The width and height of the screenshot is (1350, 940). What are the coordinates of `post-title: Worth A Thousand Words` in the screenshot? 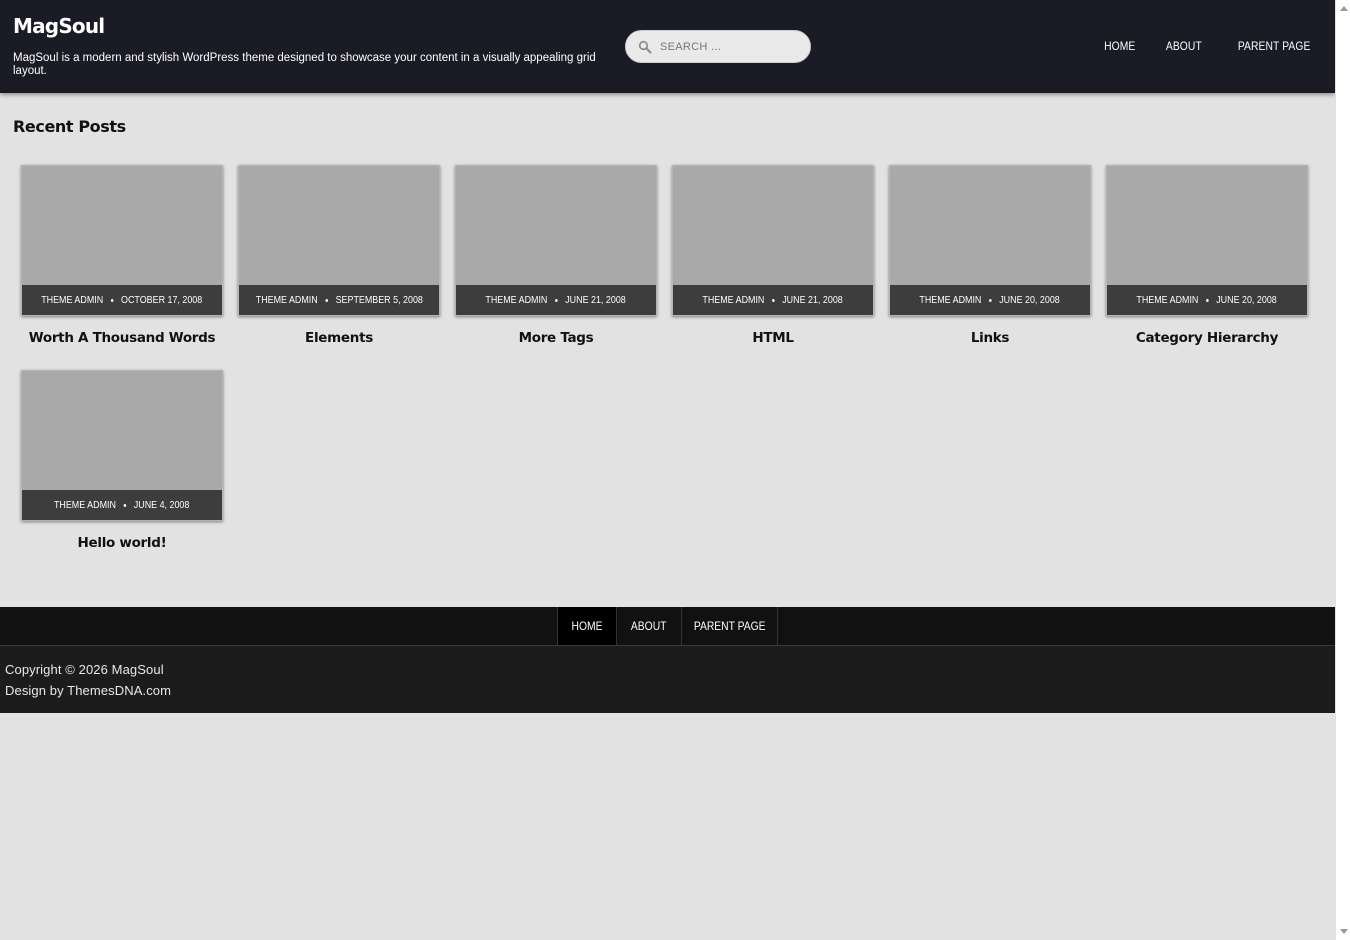 It's located at (122, 338).